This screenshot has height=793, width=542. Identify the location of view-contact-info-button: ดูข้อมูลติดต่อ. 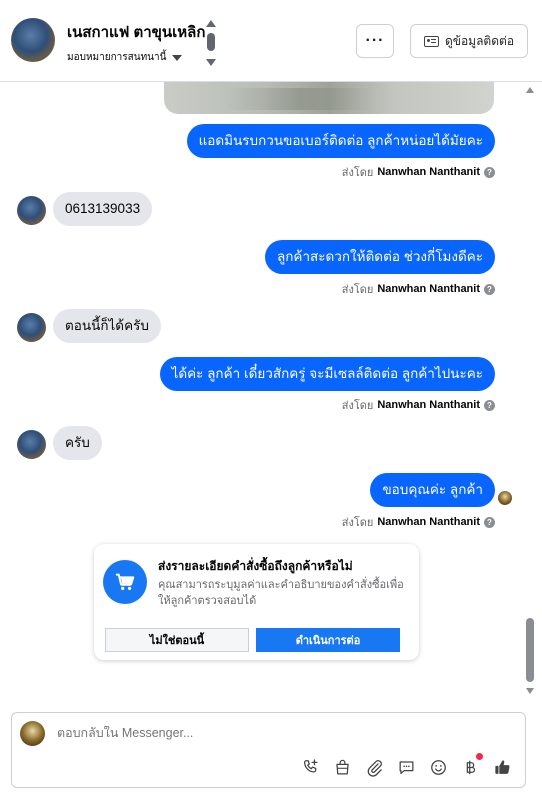
(469, 41).